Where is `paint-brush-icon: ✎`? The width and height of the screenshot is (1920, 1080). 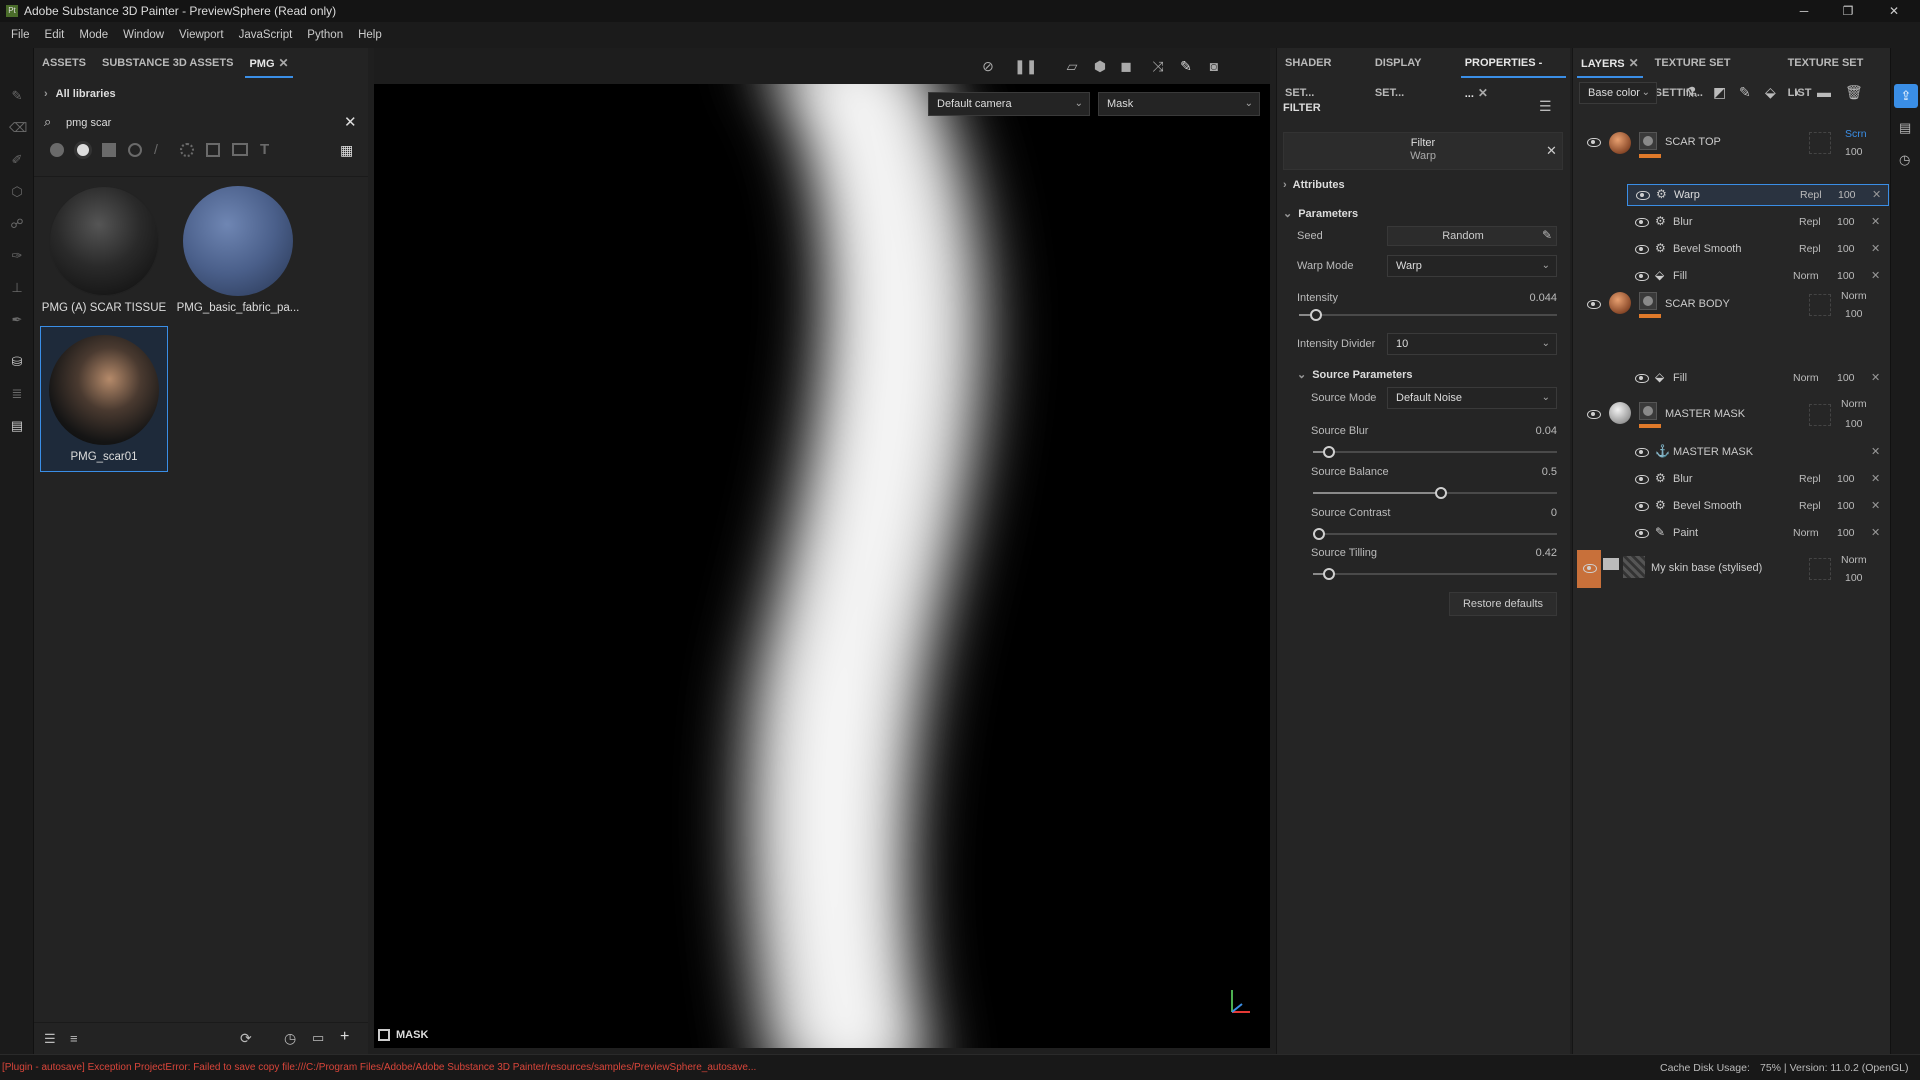 paint-brush-icon: ✎ is located at coordinates (17, 96).